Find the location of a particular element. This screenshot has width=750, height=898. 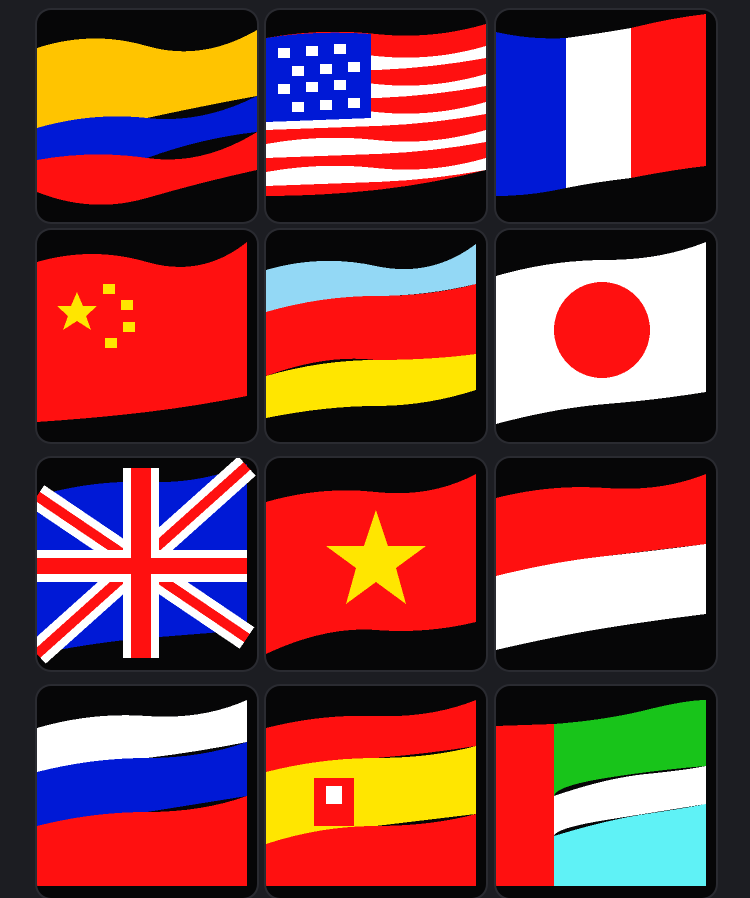

flag-tile-uk is located at coordinates (147, 564).